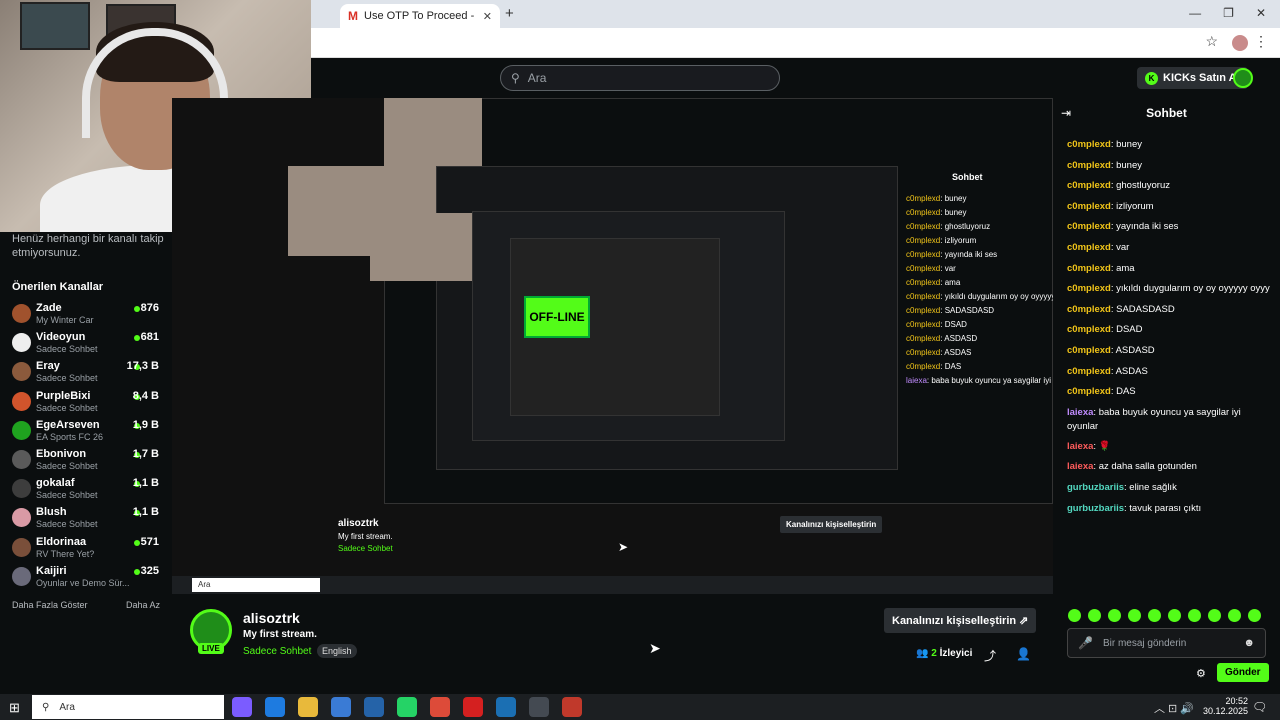  What do you see at coordinates (1261, 41) in the screenshot?
I see `menu-dots-icon: ⋮` at bounding box center [1261, 41].